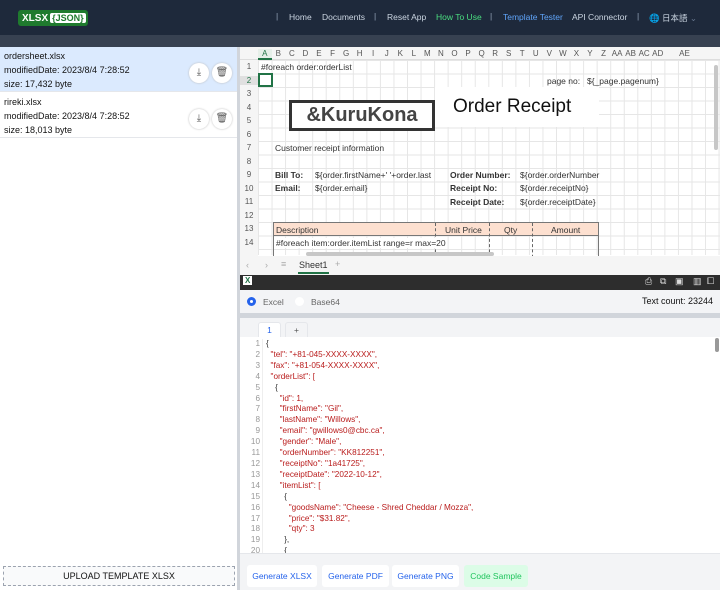 This screenshot has width=720, height=590. I want to click on upload-template-button: UPLOAD TEMPLATE XLSX, so click(119, 576).